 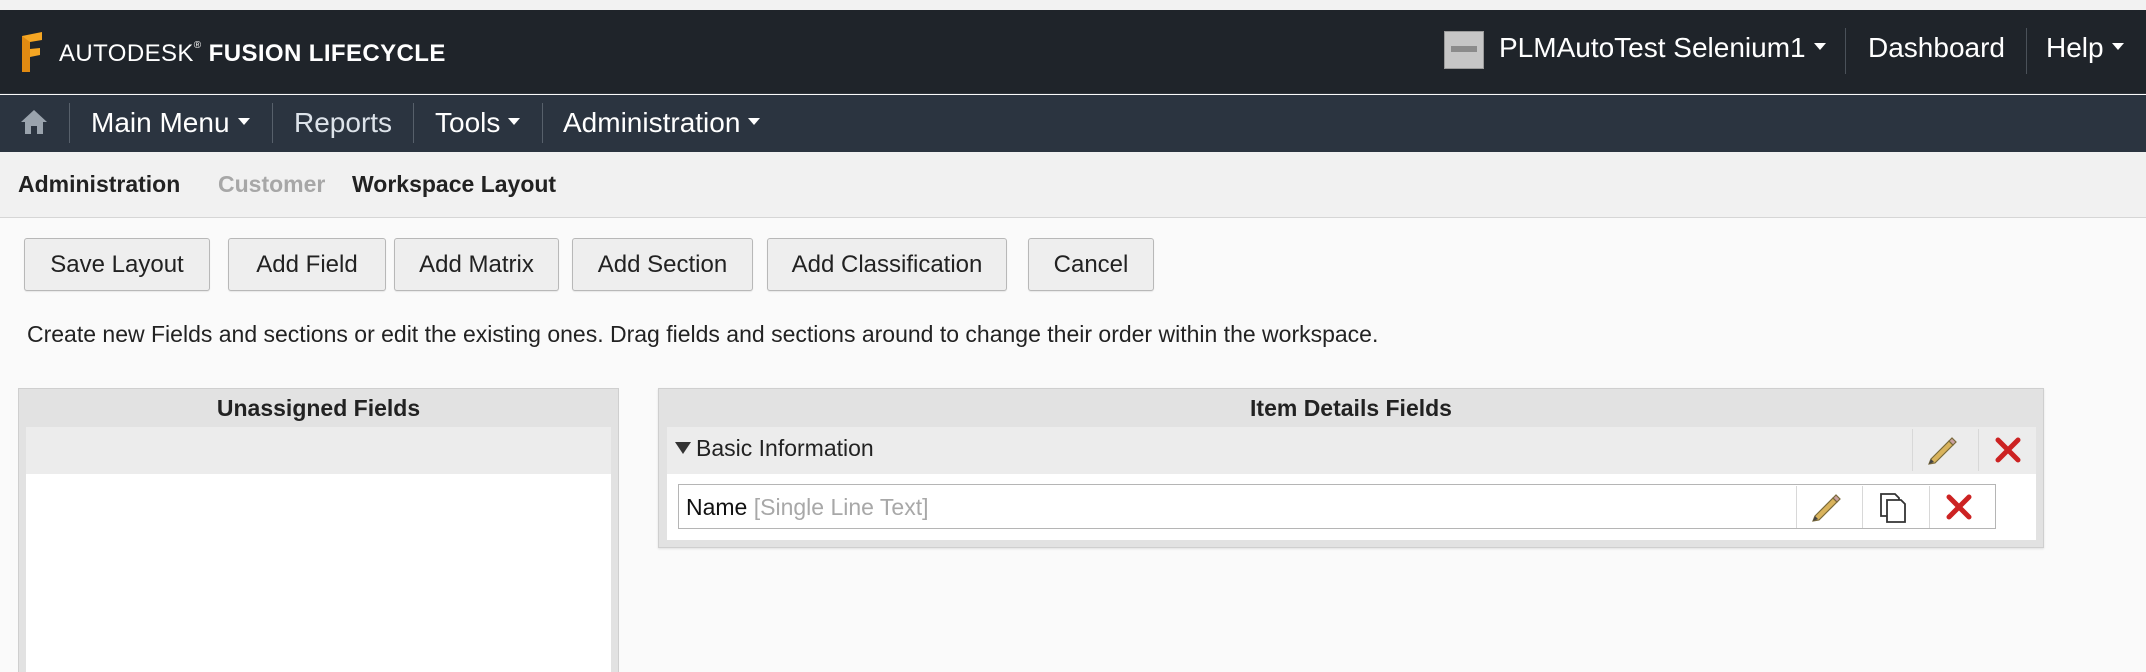 What do you see at coordinates (785, 448) in the screenshot?
I see `section-title: Basic Information` at bounding box center [785, 448].